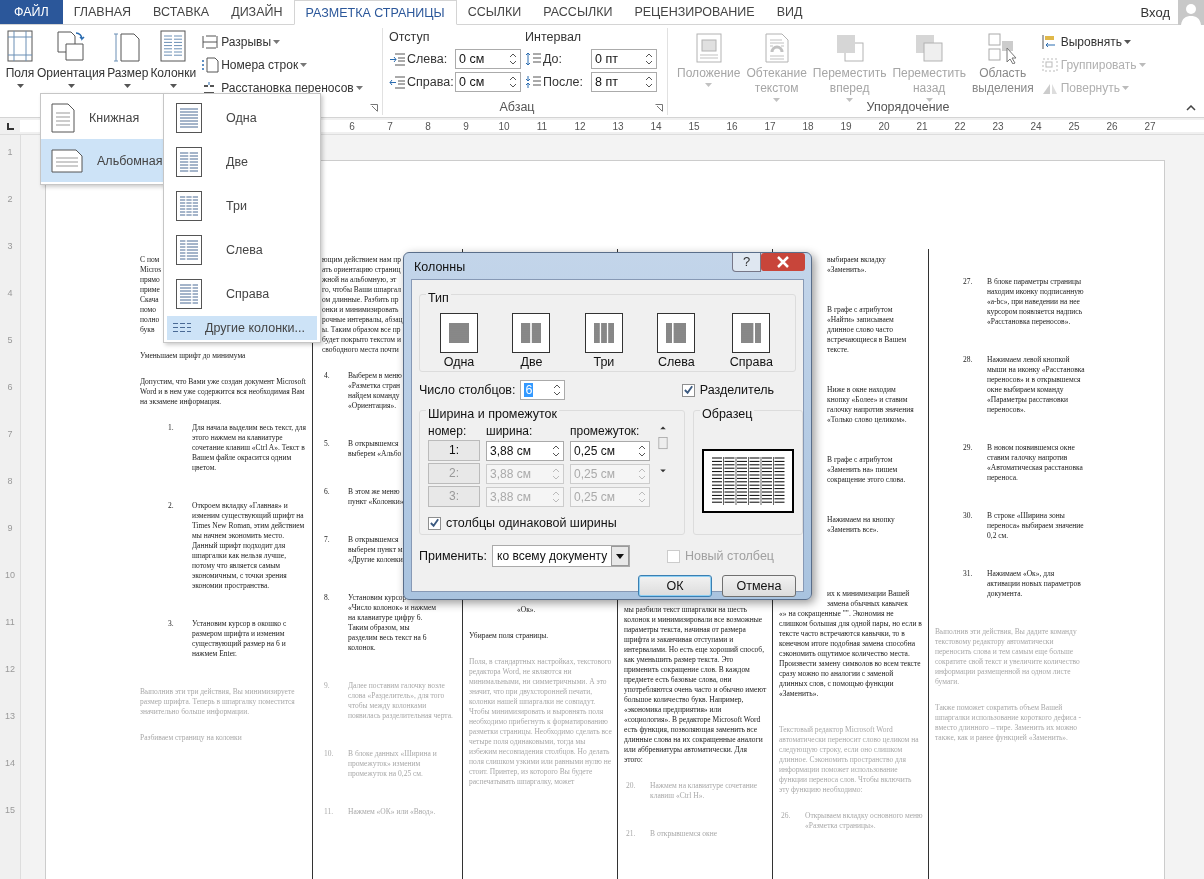 The image size is (1204, 879). What do you see at coordinates (10, 200) in the screenshot?
I see `ruler-number: 2` at bounding box center [10, 200].